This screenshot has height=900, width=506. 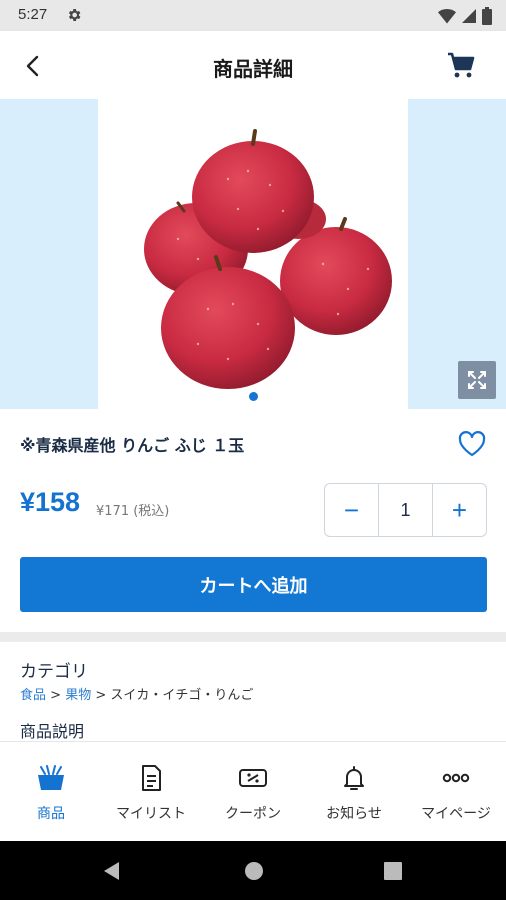 I want to click on quantity-stepper: − 1 +, so click(x=405, y=510).